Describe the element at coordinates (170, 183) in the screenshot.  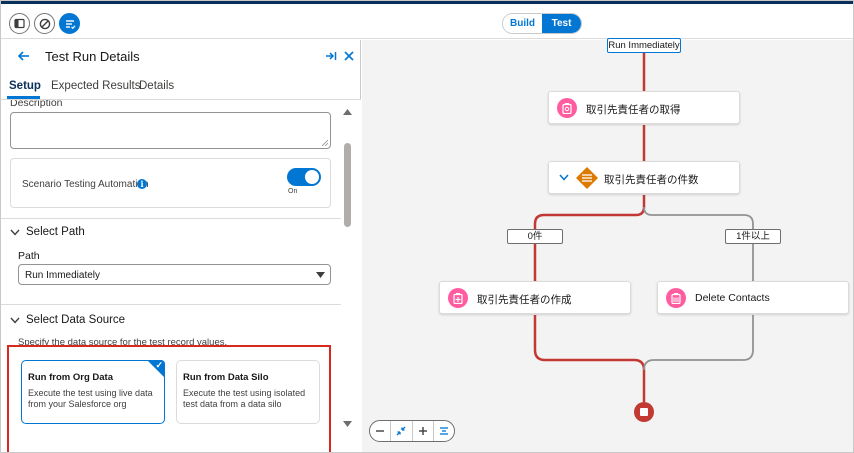
I see `automation-card: Scenario Testing Automation i On` at that location.